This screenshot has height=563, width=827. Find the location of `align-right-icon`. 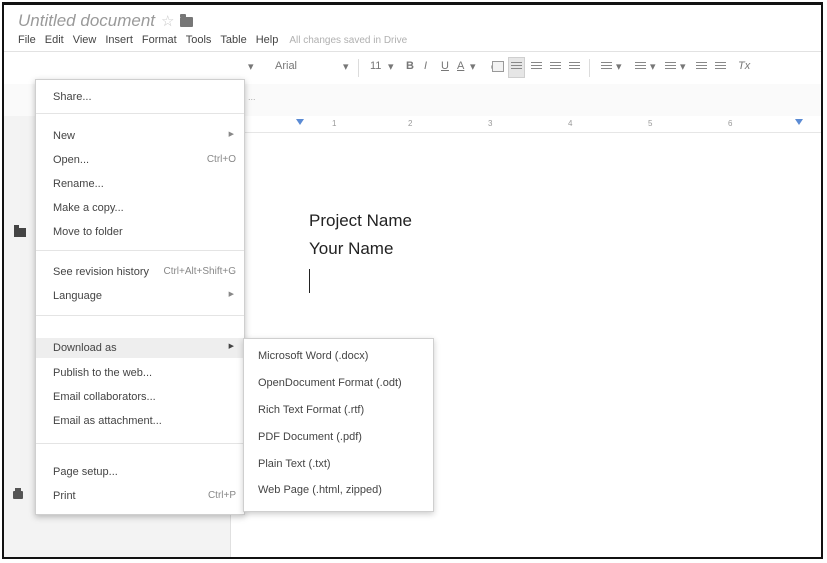

align-right-icon is located at coordinates (555, 66).